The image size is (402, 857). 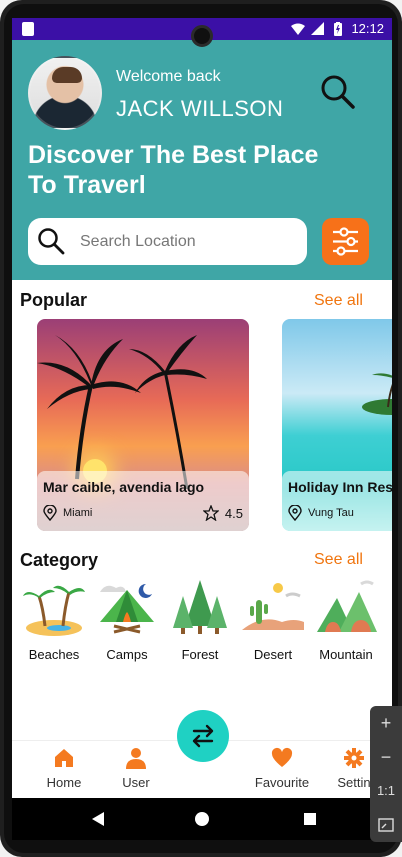 I want to click on card-title: Holiday Inn Reso, so click(x=340, y=487).